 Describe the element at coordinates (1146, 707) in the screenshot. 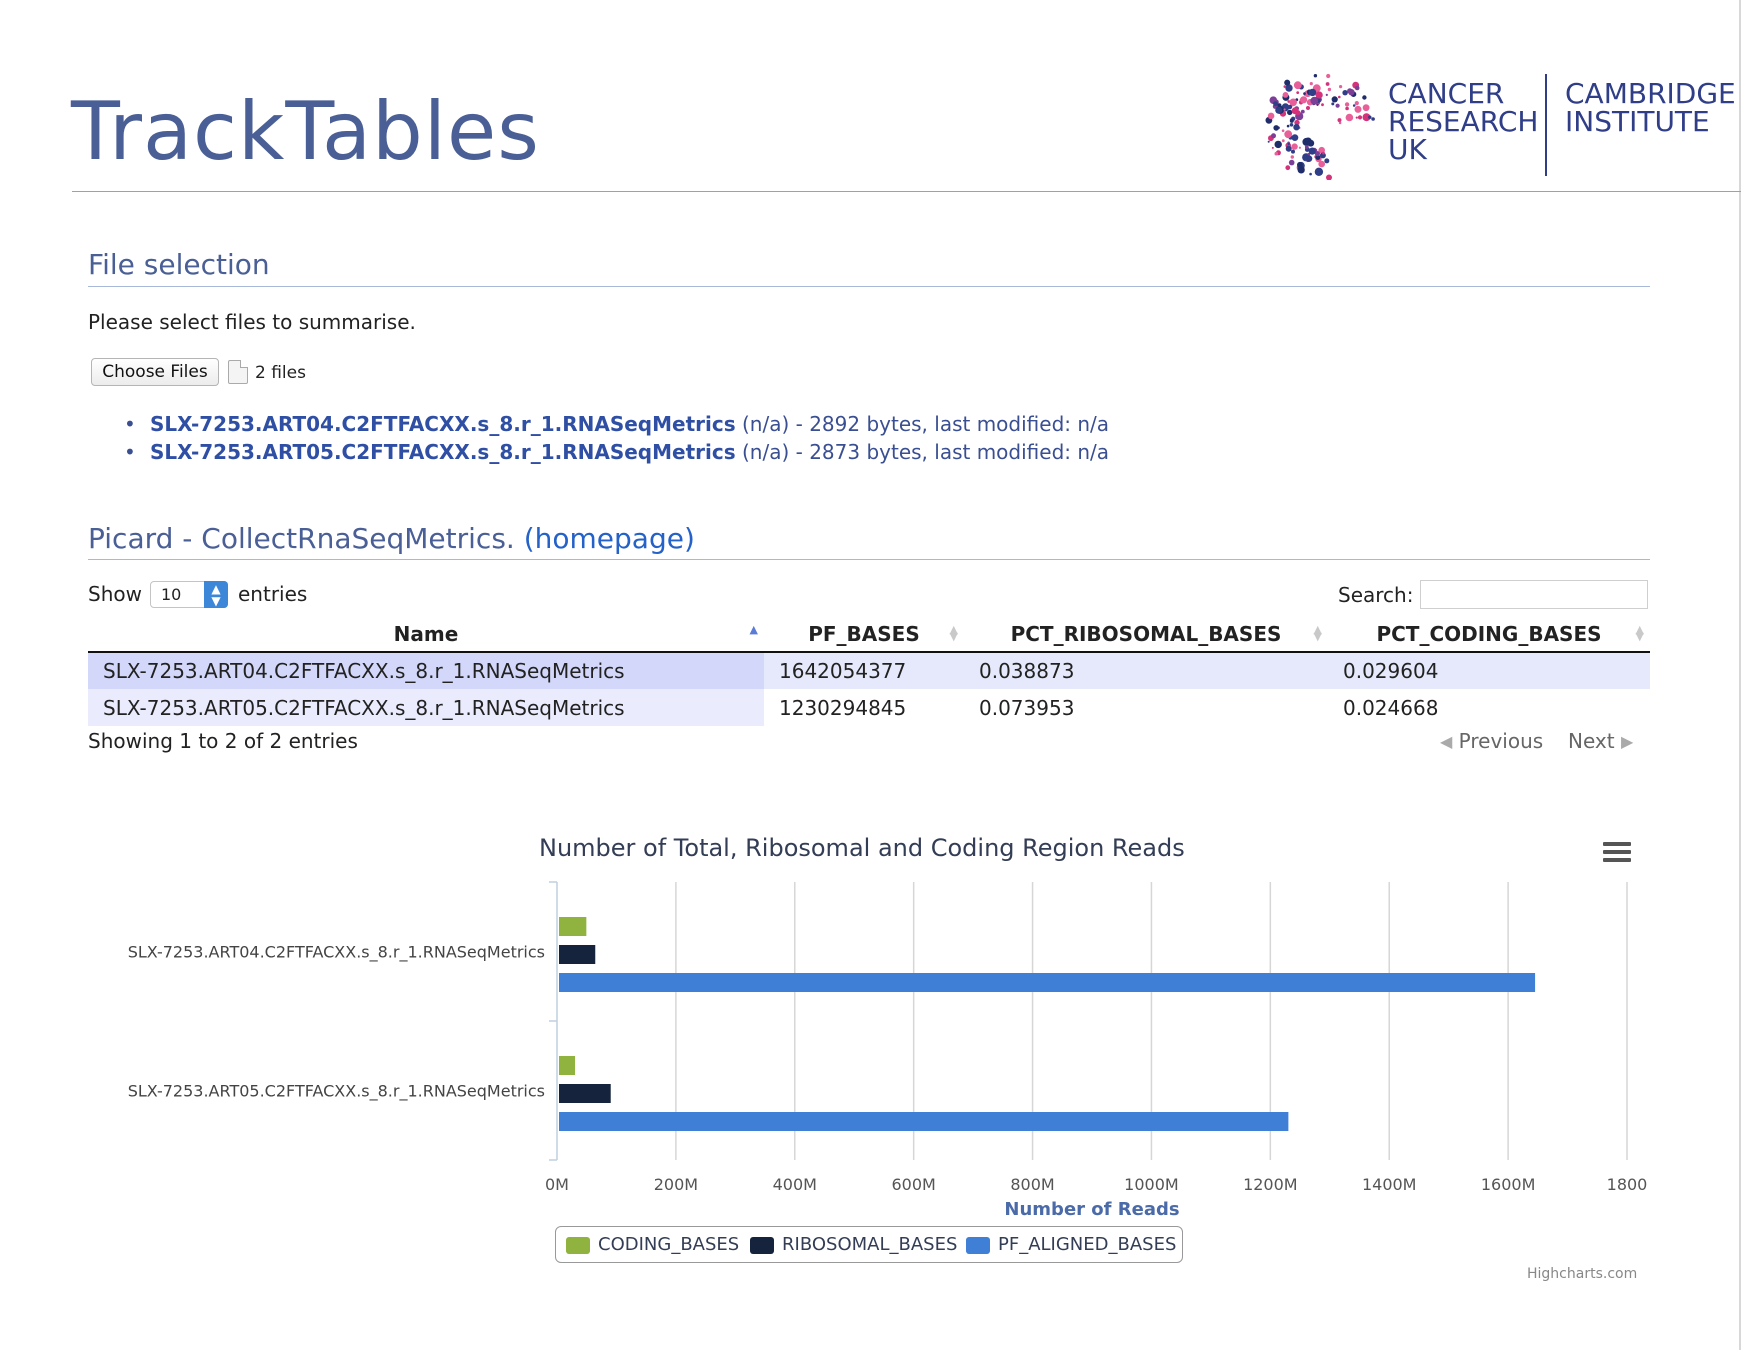

I see `cell-pct-ribosomal: 0.073953` at that location.